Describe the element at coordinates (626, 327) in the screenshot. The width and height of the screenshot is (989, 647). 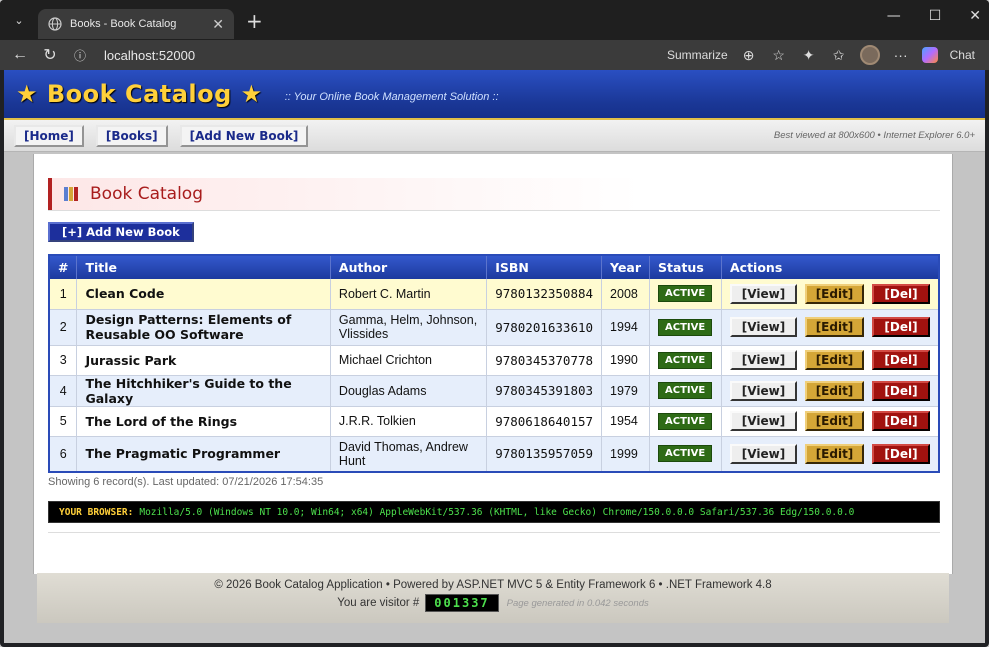
I see `cell-year: 1994` at that location.